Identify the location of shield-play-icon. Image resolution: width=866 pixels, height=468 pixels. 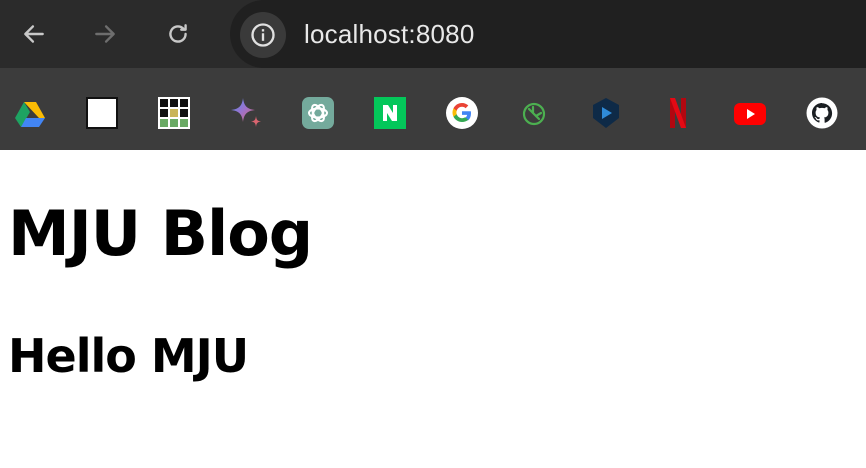
(606, 113).